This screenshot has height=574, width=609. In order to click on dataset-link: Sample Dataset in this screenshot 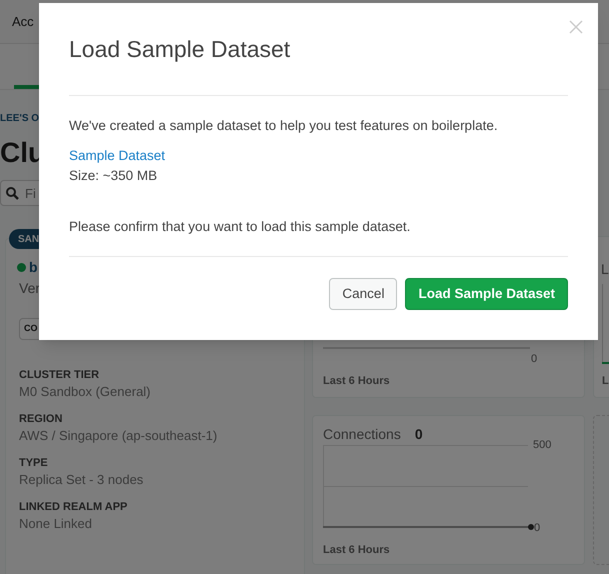, I will do `click(117, 156)`.